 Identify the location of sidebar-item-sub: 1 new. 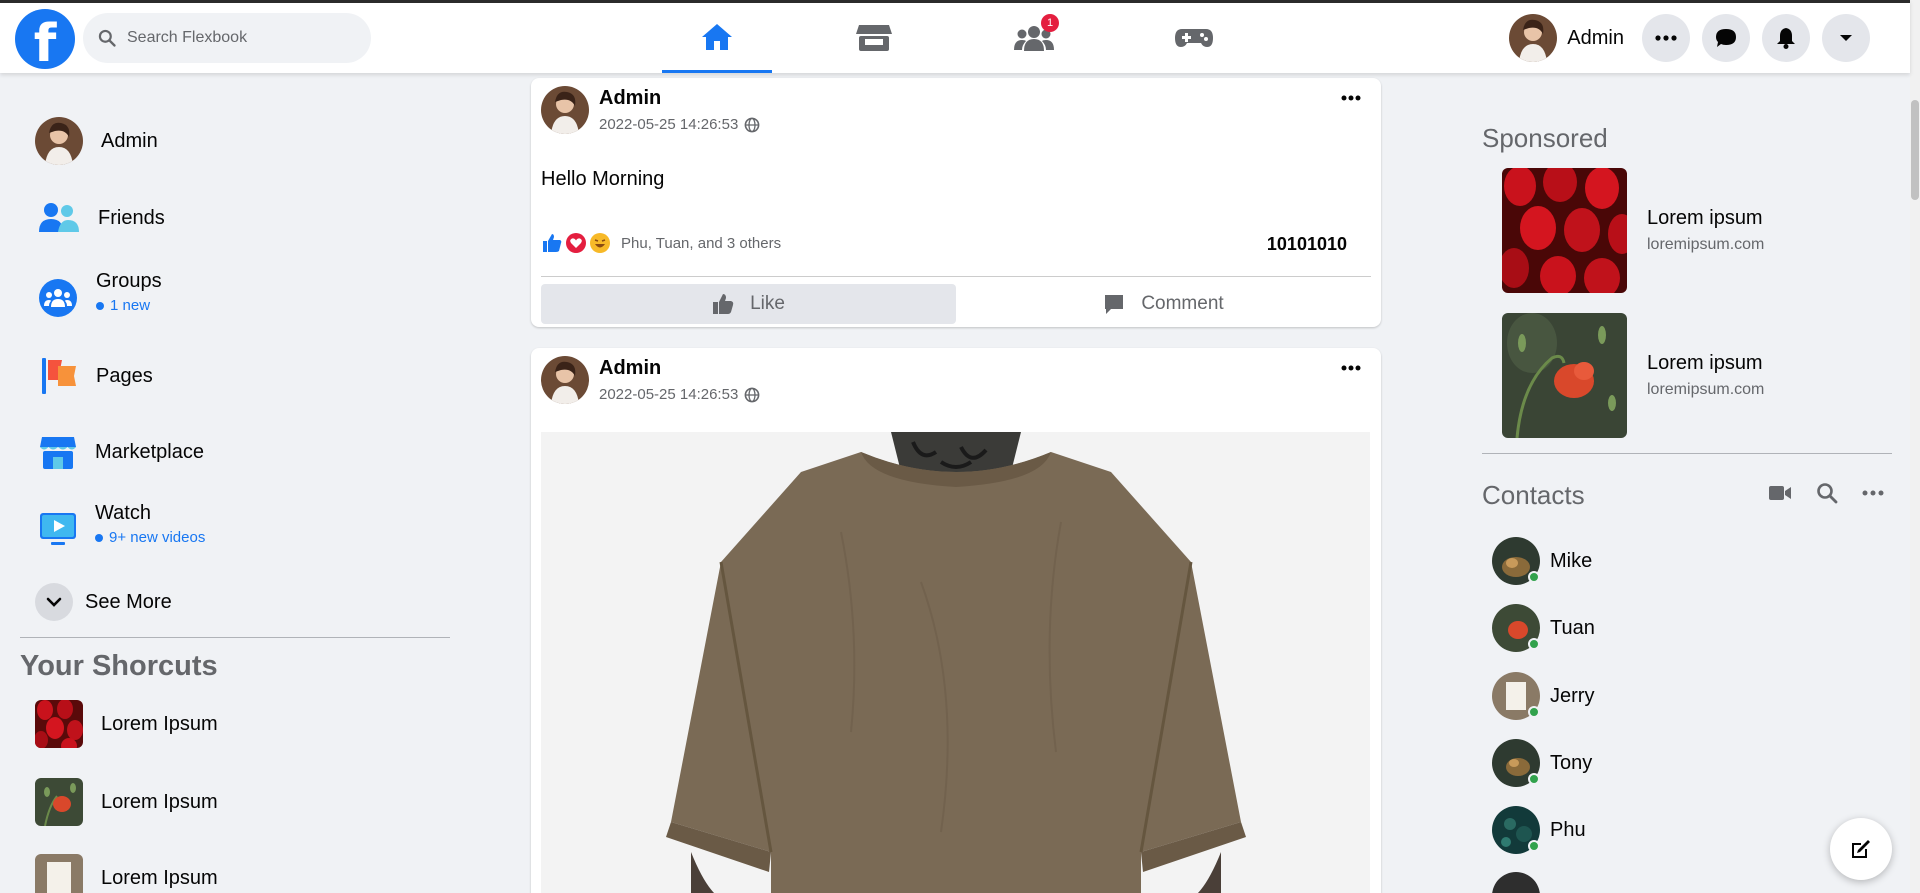
(130, 305).